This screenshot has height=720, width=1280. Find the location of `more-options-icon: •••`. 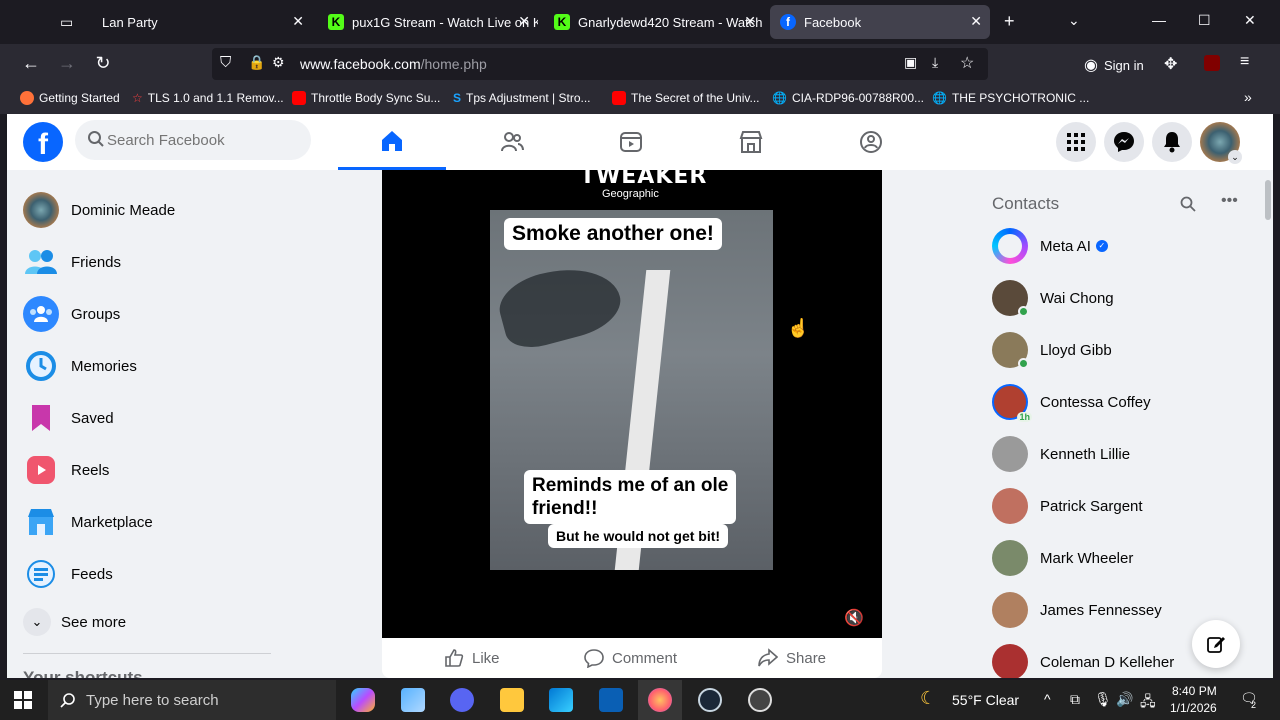

more-options-icon: ••• is located at coordinates (1229, 201).